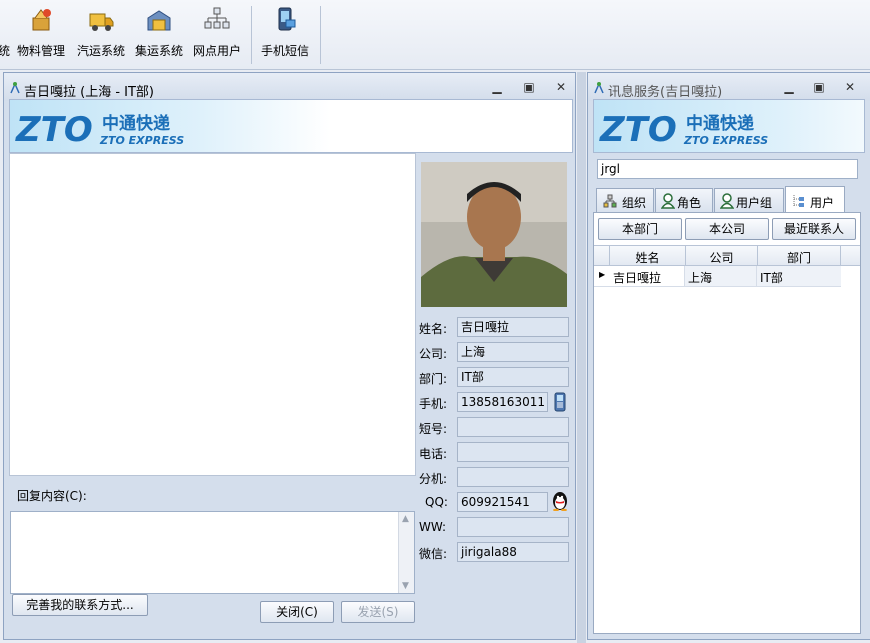 The height and width of the screenshot is (643, 870). What do you see at coordinates (602, 274) in the screenshot?
I see `row-selector-arrow-icon: ▶` at bounding box center [602, 274].